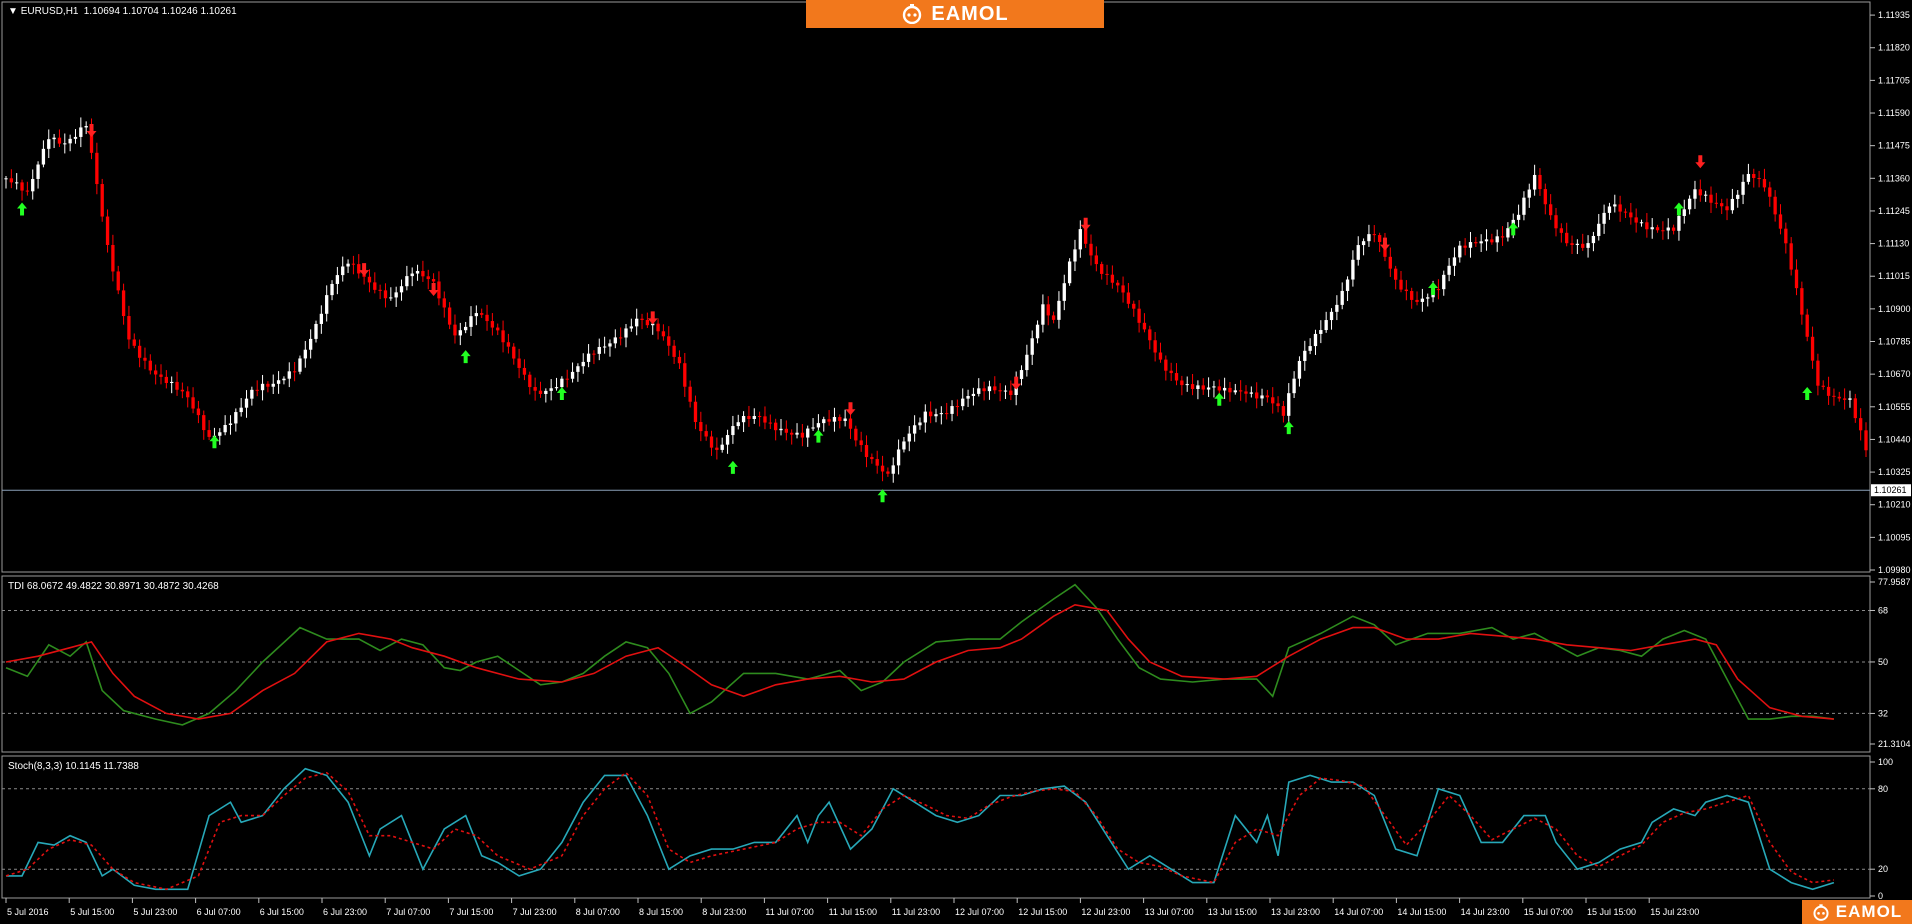 This screenshot has height=924, width=1912. I want to click on time-tick-label: 14 Jul 15:00, so click(1421, 912).